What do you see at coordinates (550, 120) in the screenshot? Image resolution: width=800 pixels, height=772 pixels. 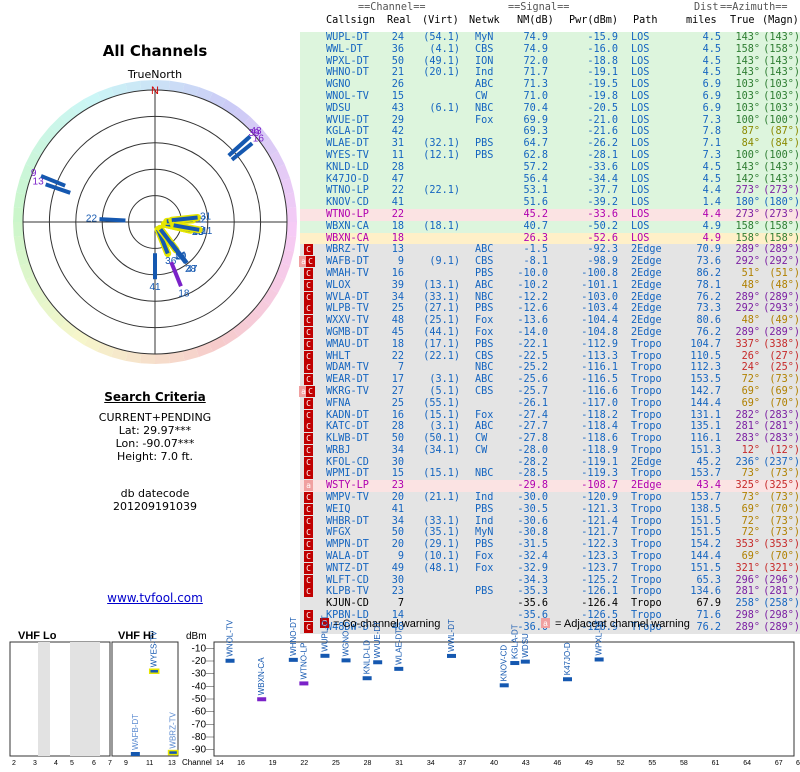 I see `table-row: WVUE-DT 29 Fox 69.9 -21.0 LOS 7.3 100° (100°)` at bounding box center [550, 120].